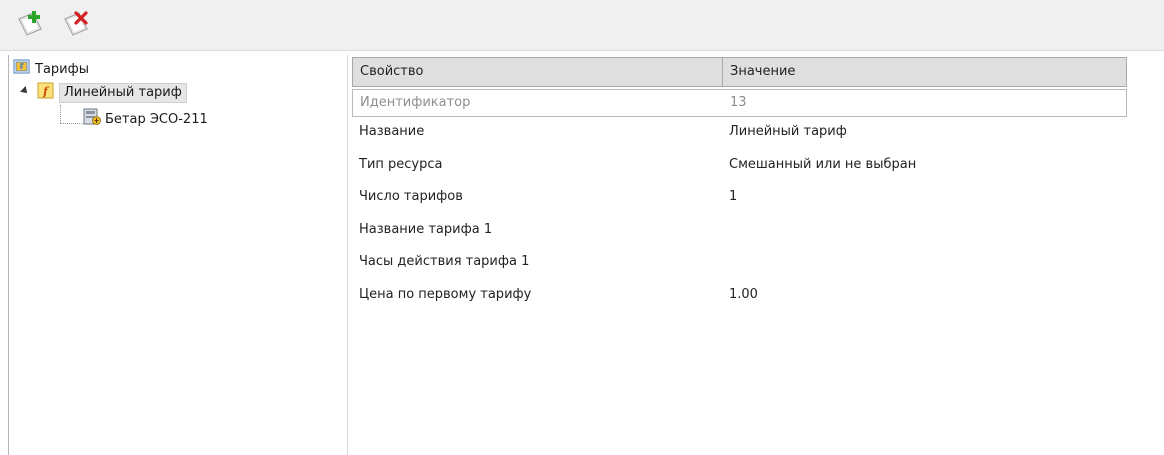 This screenshot has height=455, width=1164. Describe the element at coordinates (924, 197) in the screenshot. I see `property-value: 1` at that location.